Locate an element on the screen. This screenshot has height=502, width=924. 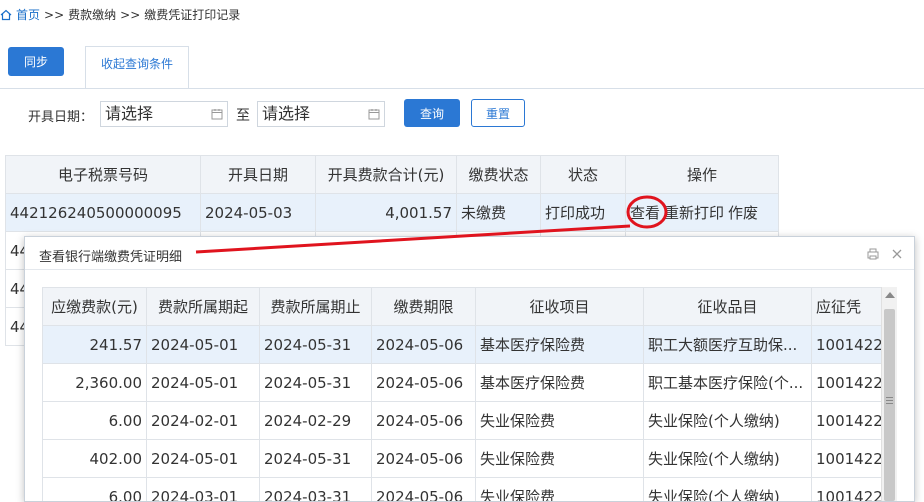
amount-cell: 402.00 is located at coordinates (94, 458).